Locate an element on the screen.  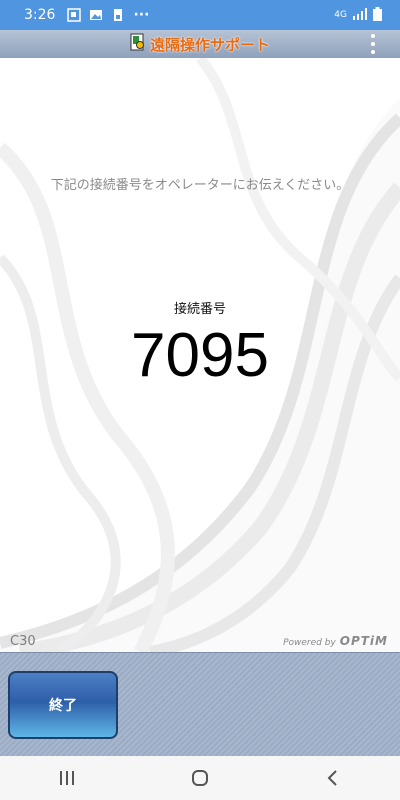
image-icon is located at coordinates (96, 15).